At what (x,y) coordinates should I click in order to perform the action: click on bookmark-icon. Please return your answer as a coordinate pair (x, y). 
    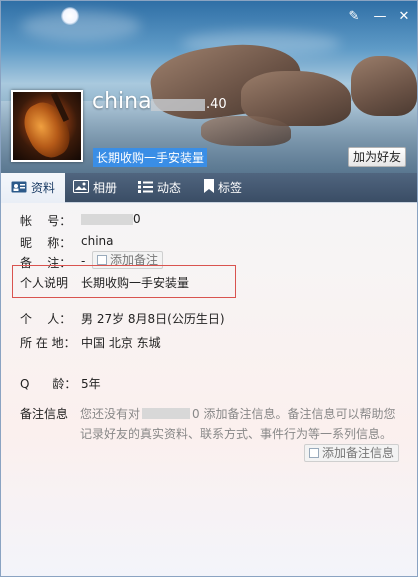
    Looking at the image, I should click on (209, 189).